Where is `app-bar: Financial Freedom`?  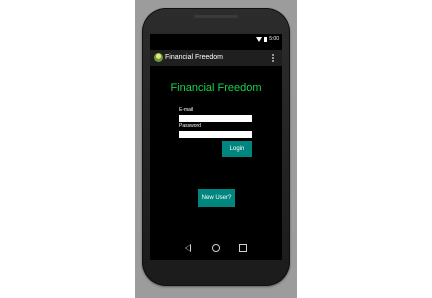
app-bar: Financial Freedom is located at coordinates (216, 58).